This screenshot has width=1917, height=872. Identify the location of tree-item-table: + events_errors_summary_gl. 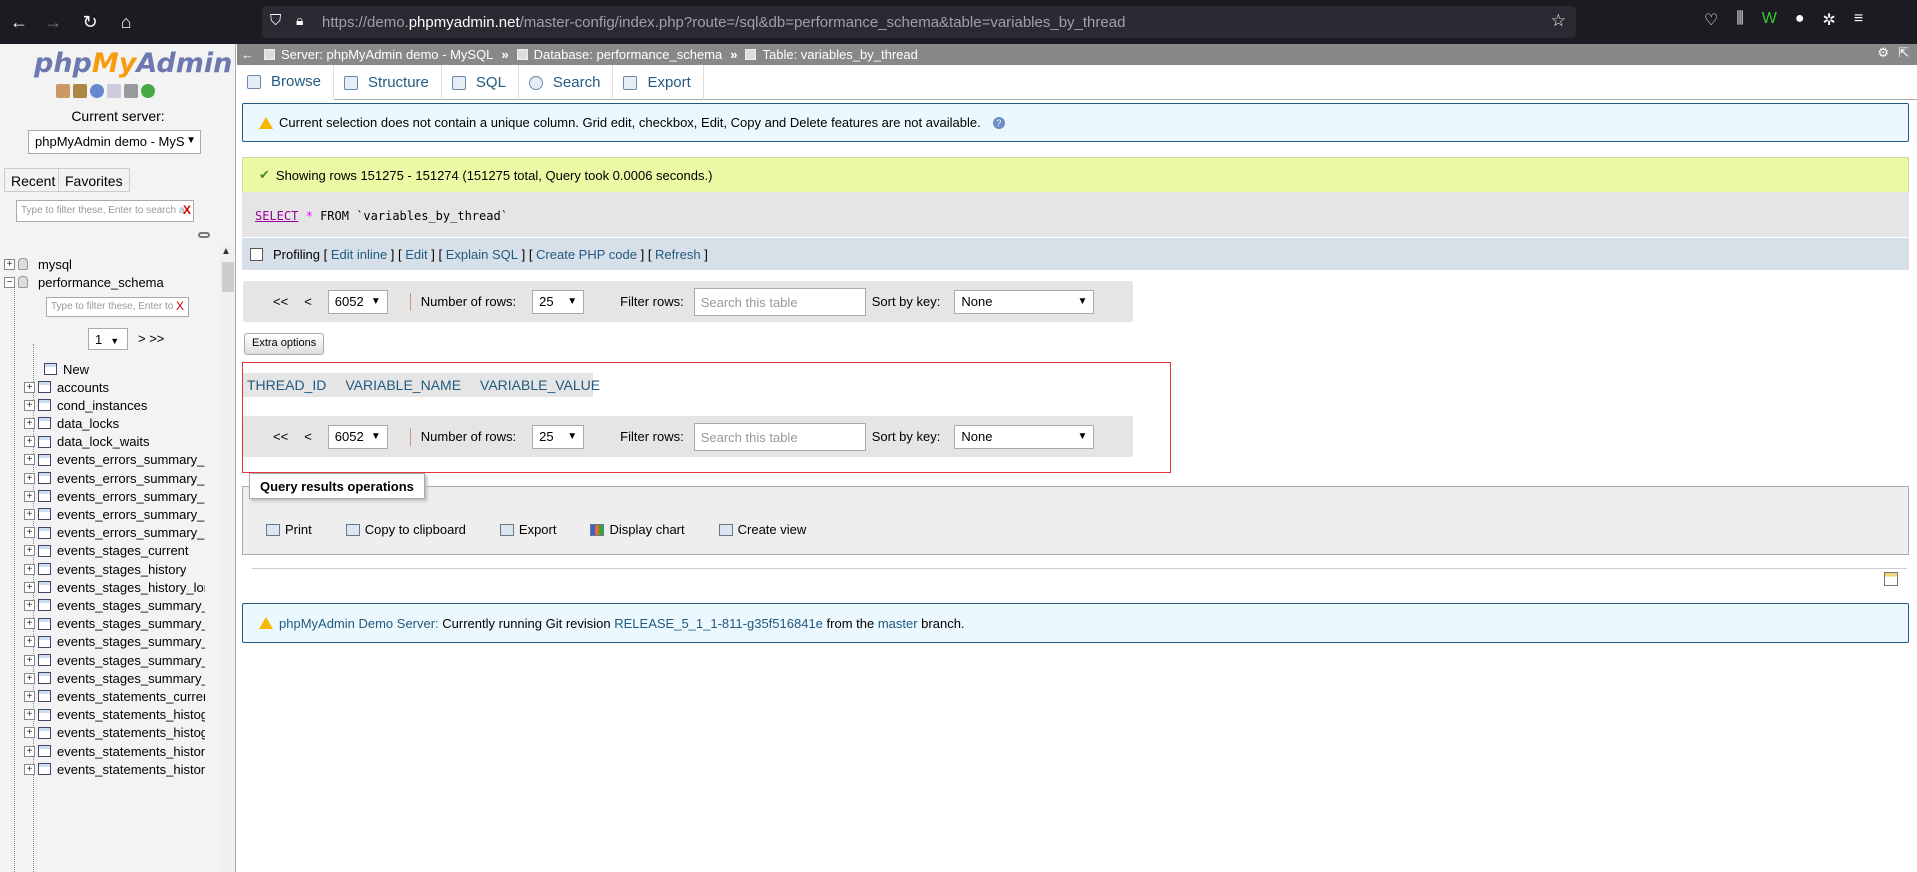
(114, 533).